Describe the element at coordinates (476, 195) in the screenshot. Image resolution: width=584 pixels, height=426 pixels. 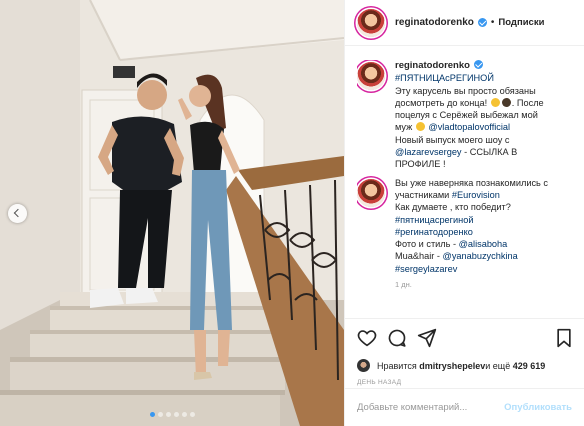
I see `hashtag-link: #Eurovision` at that location.